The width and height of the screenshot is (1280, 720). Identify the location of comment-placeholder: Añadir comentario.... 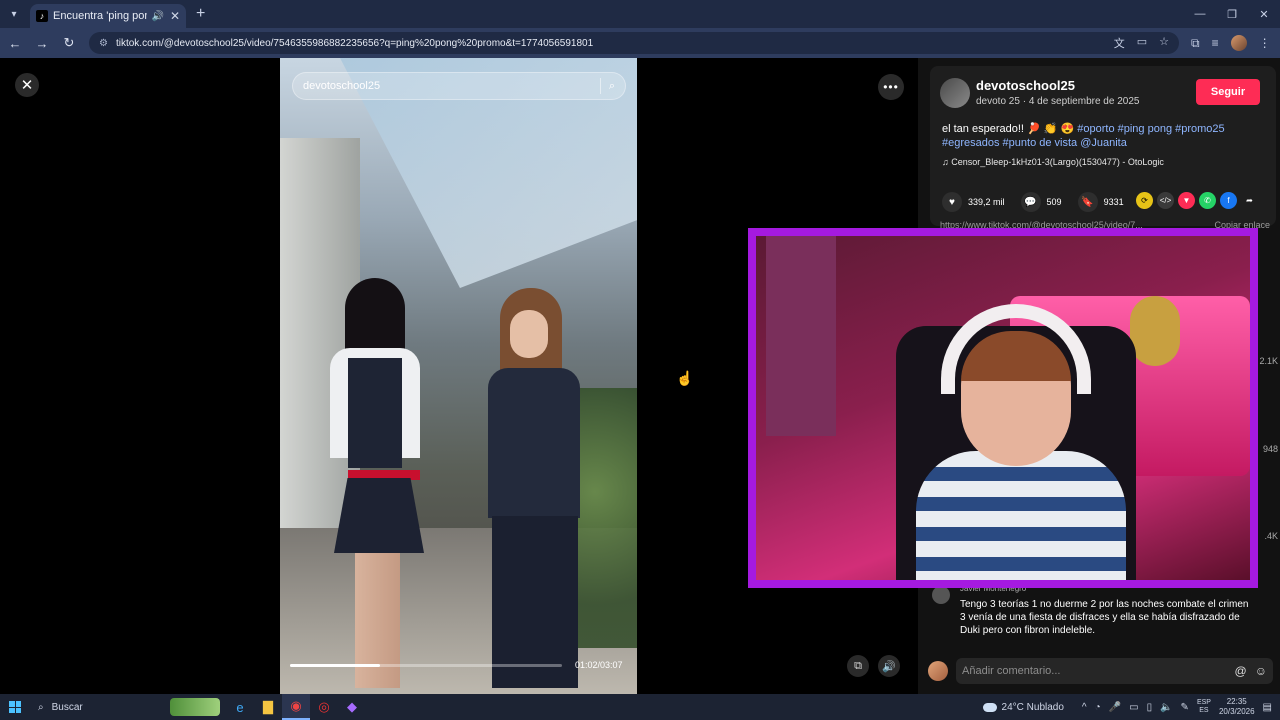
(1011, 671).